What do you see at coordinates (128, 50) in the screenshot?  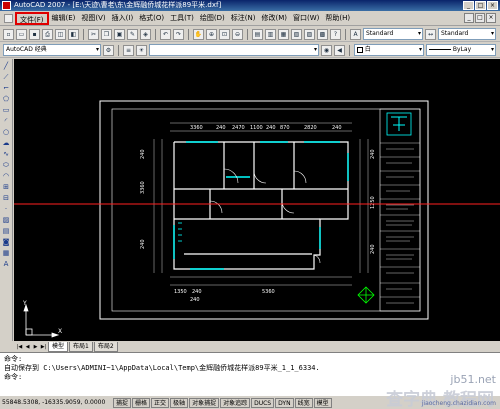 I see `layer-manager-icon: ≡` at bounding box center [128, 50].